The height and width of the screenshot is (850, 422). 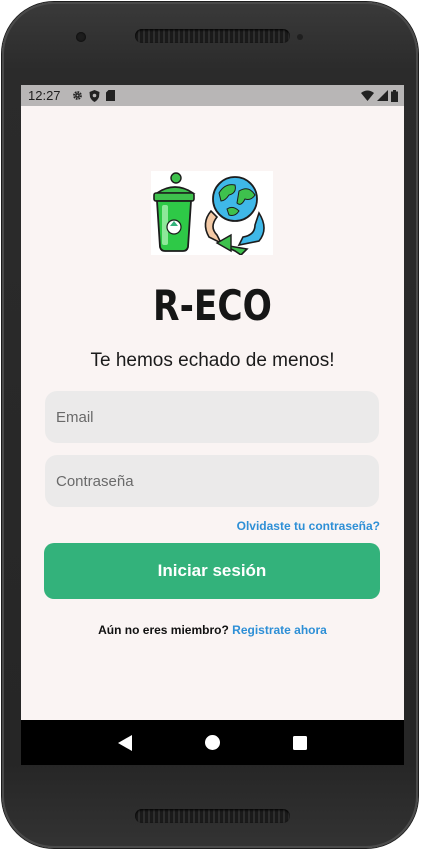 I want to click on status-time: 12:27, so click(x=44, y=95).